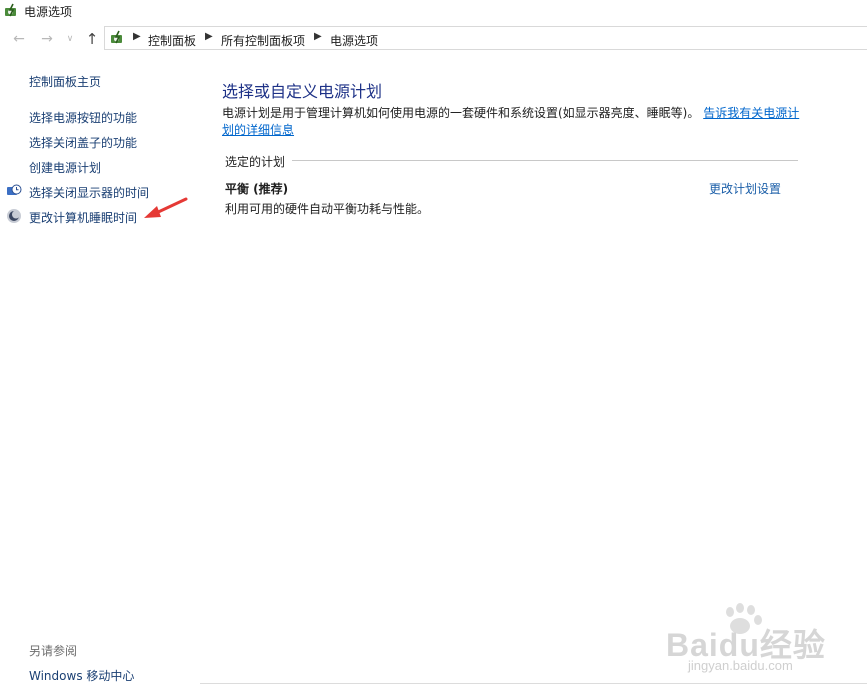 Image resolution: width=867 pixels, height=696 pixels. What do you see at coordinates (14, 216) in the screenshot?
I see `moon-sleep-icon` at bounding box center [14, 216].